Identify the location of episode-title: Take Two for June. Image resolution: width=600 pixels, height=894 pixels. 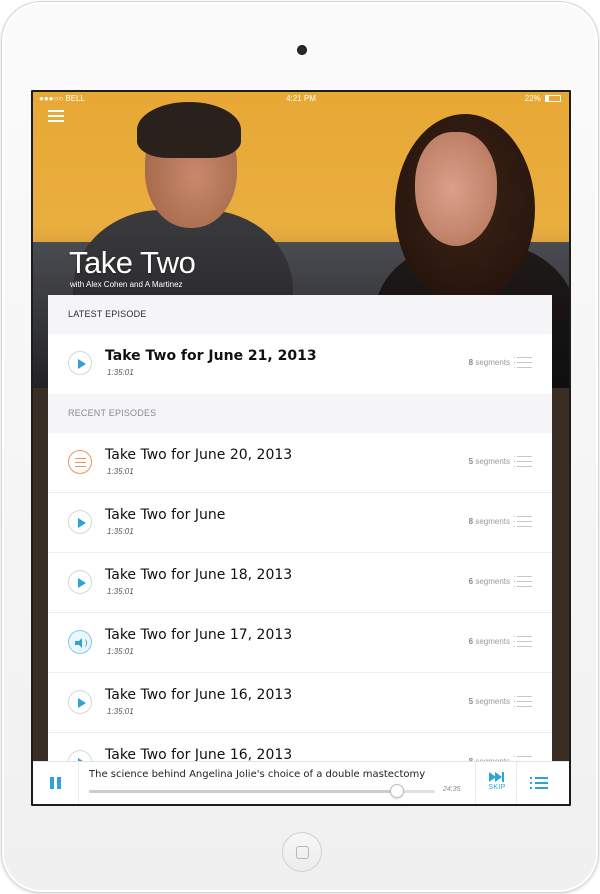
(165, 515).